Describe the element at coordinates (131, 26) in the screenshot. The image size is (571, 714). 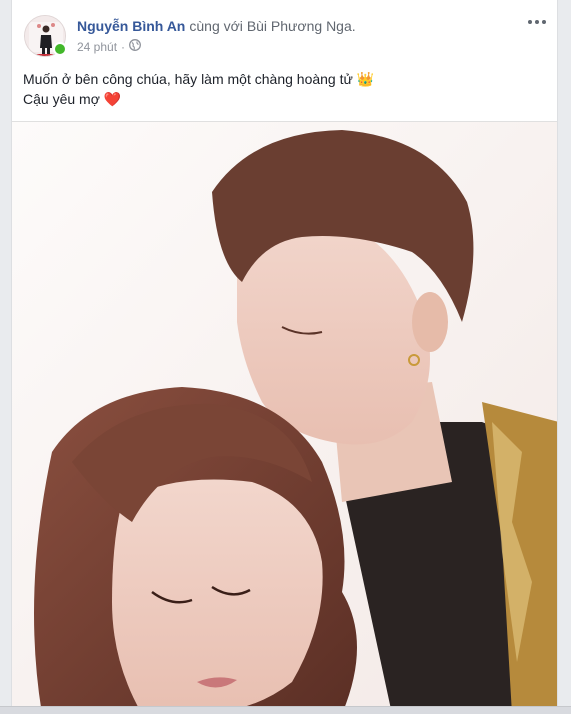
I see `author-name-link: Nguyễn Bình An` at that location.